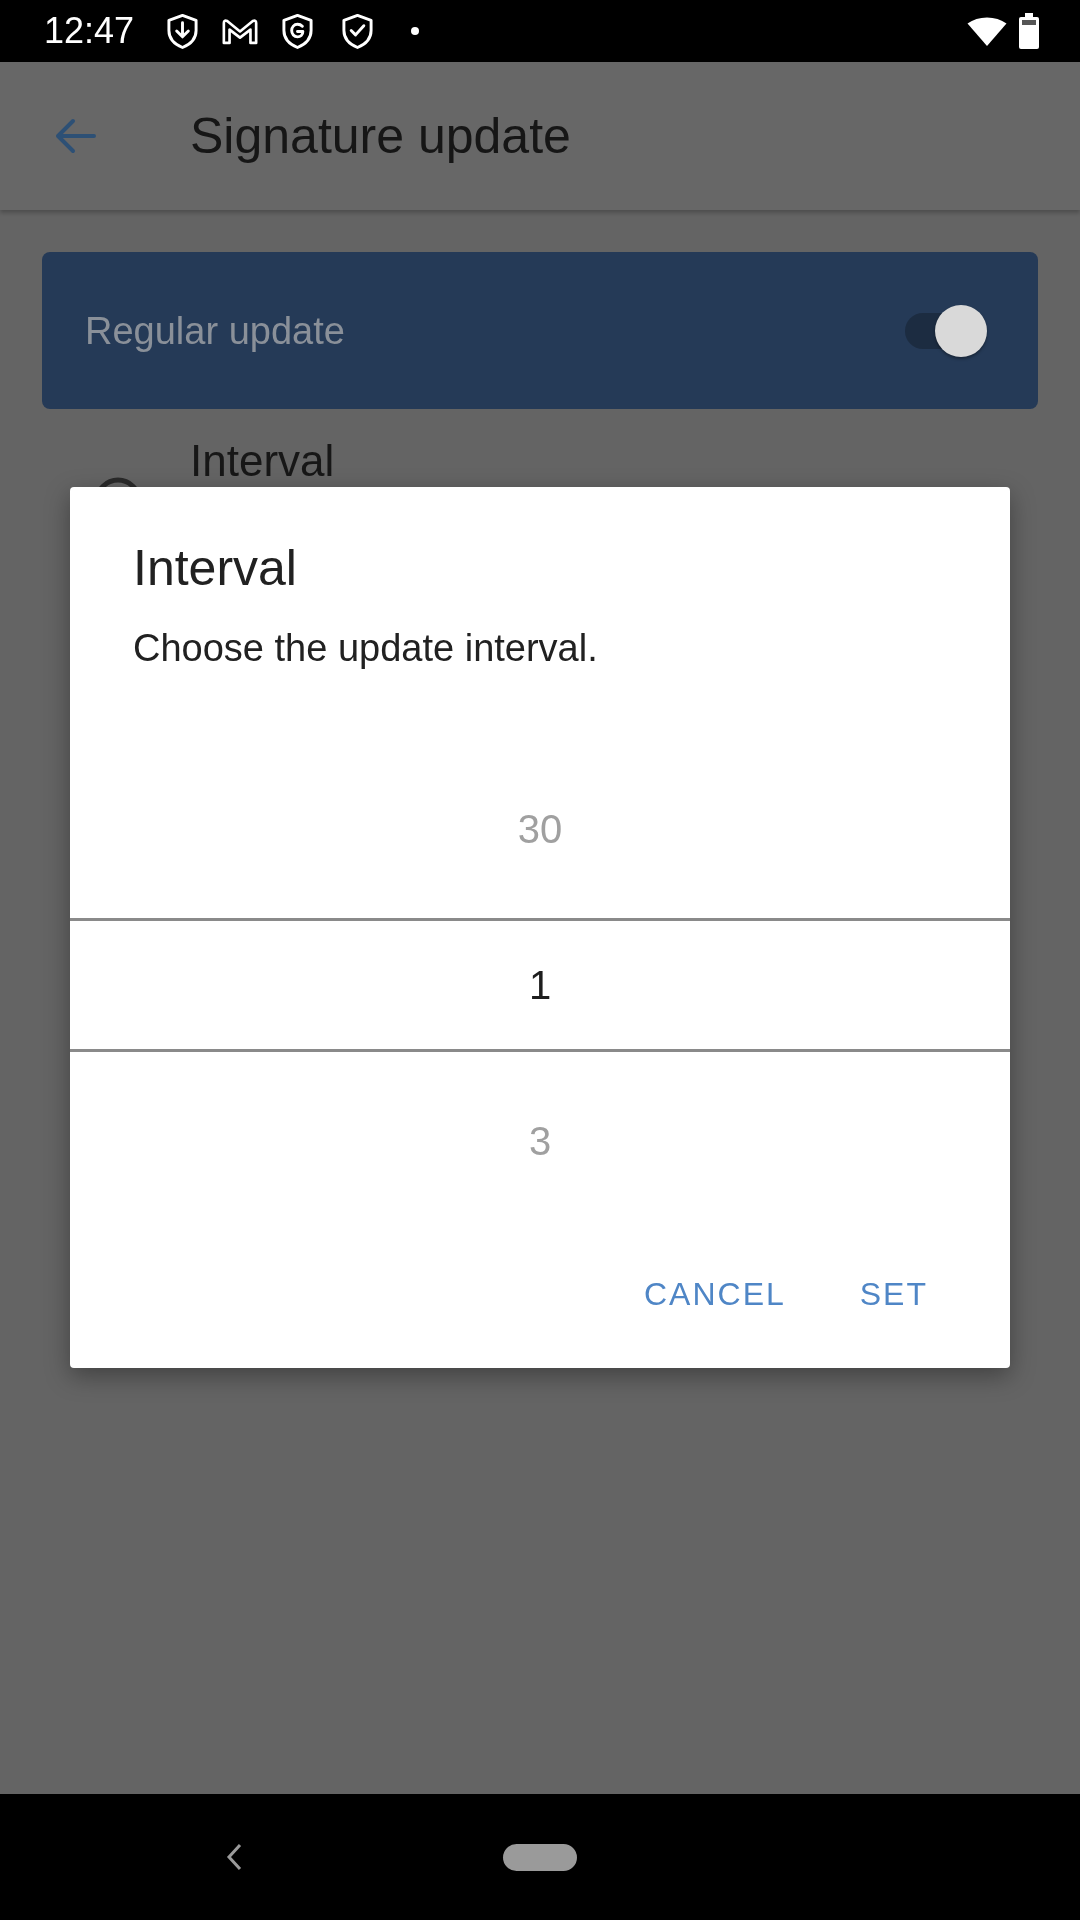 The height and width of the screenshot is (1920, 1080). I want to click on status-time: 12:47, so click(89, 31).